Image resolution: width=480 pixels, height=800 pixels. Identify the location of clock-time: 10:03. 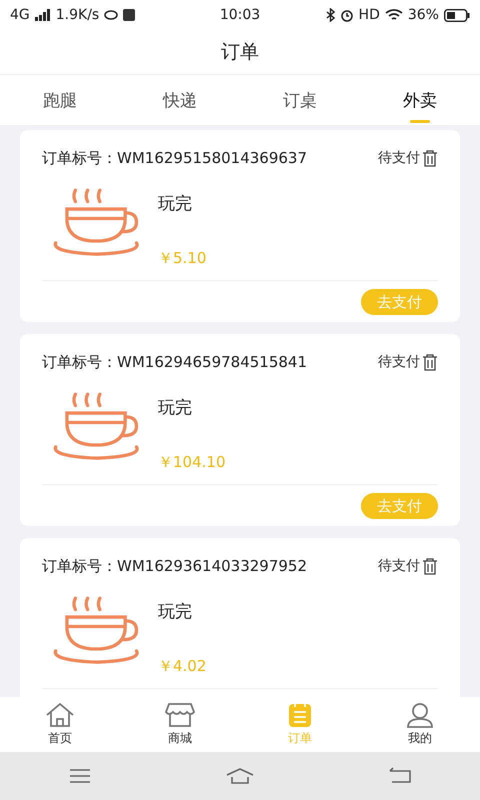
(240, 15).